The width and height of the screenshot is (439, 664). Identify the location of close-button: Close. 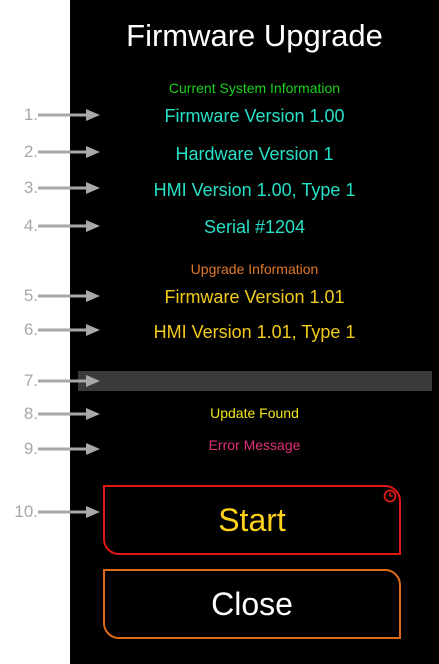
(252, 604).